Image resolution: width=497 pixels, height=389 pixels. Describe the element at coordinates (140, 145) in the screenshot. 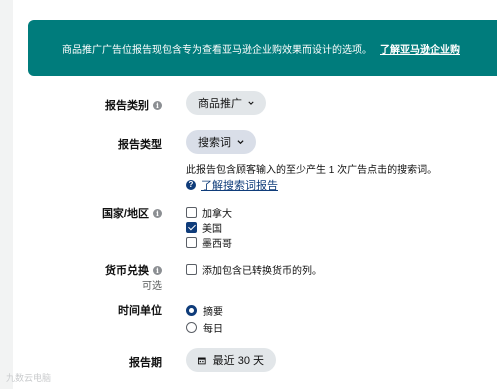

I see `report-type-label: 报告类型` at that location.